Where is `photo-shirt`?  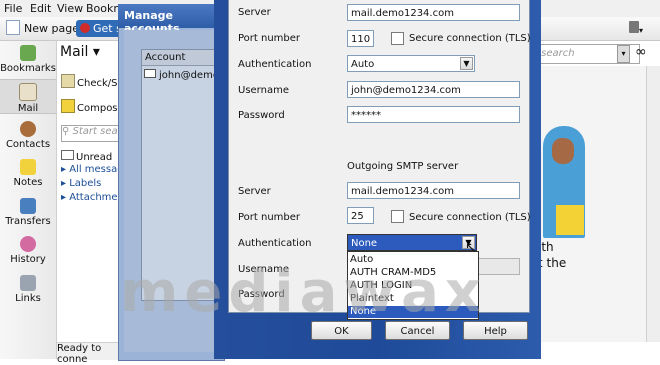 photo-shirt is located at coordinates (570, 220).